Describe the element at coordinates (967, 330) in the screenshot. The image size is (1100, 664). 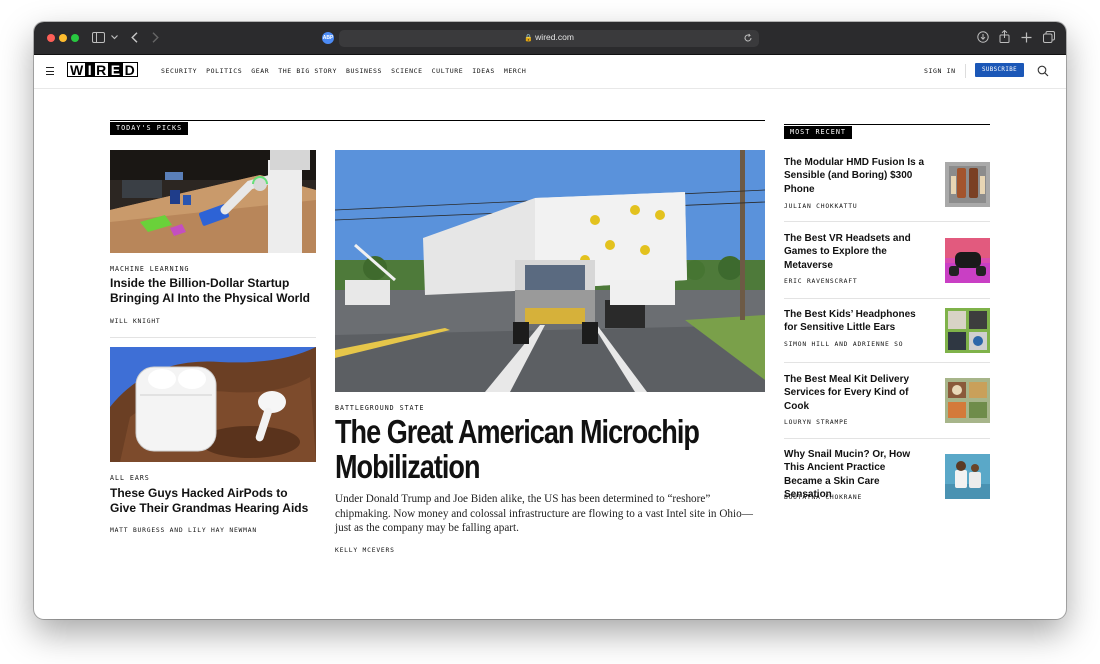
I see `kids-headphones-thumbnail` at that location.